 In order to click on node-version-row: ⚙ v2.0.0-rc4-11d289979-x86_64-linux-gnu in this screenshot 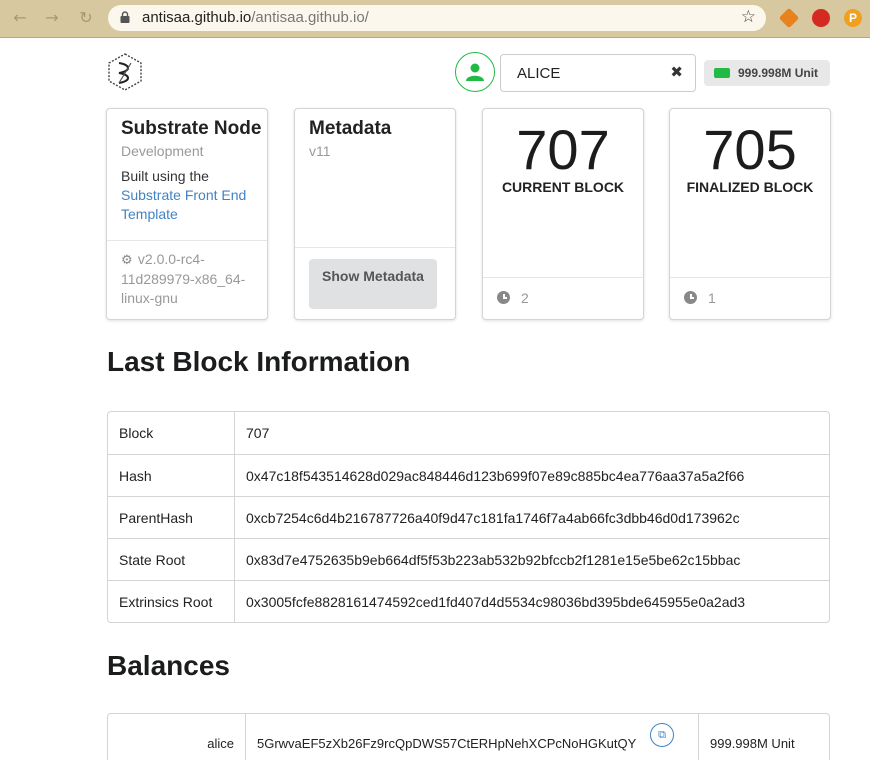, I will do `click(191, 279)`.